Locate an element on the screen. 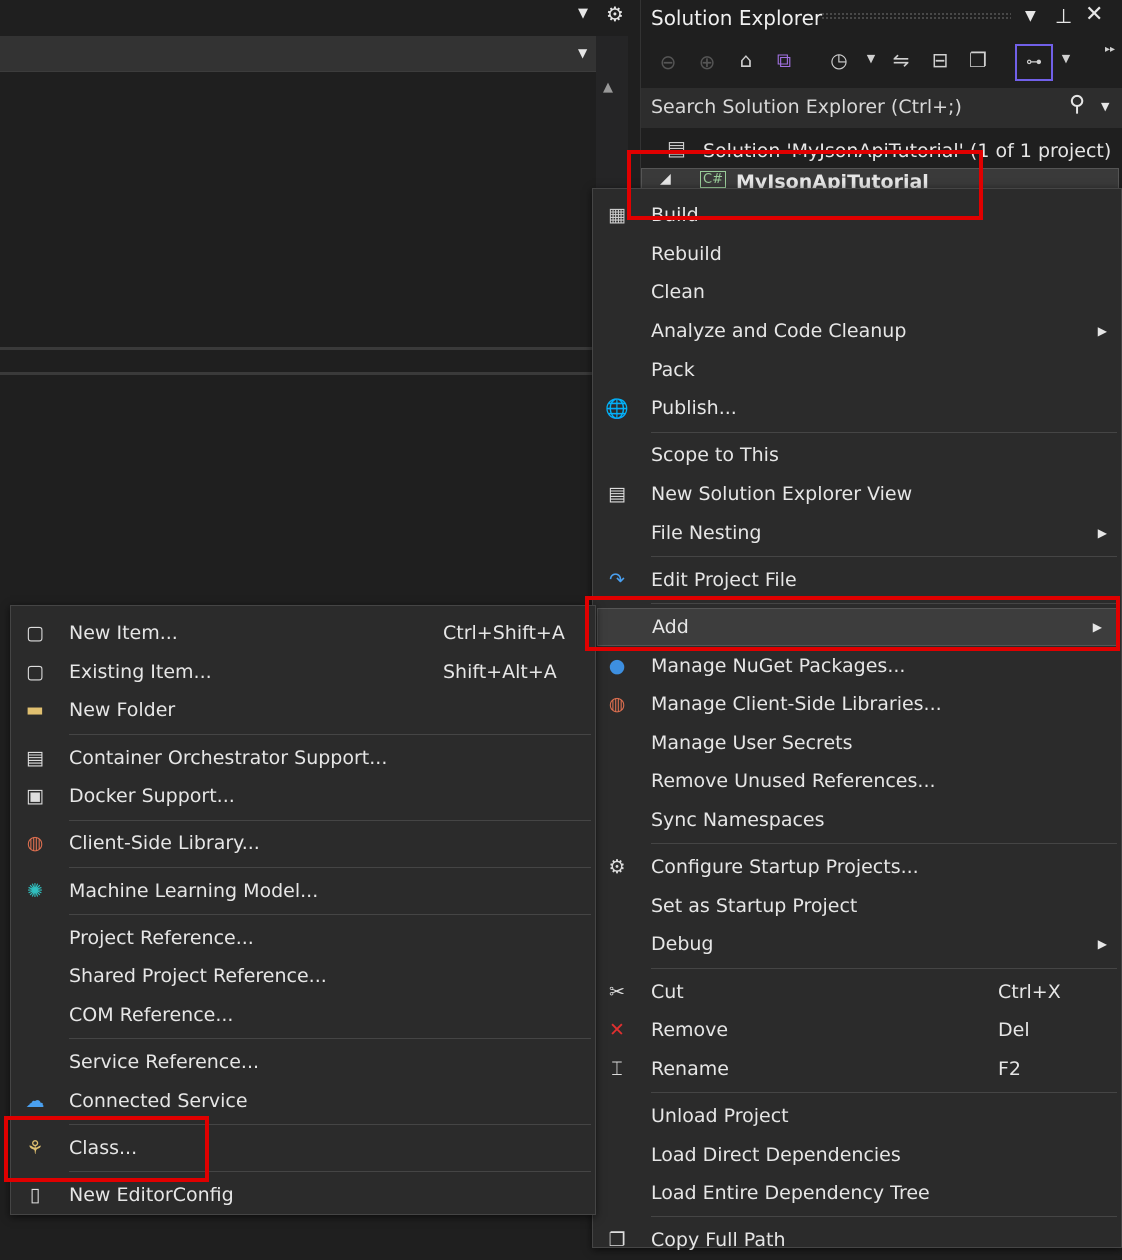 The image size is (1122, 1260). menu-item-copy-full-path: ❐ Copy Full Path is located at coordinates (857, 1240).